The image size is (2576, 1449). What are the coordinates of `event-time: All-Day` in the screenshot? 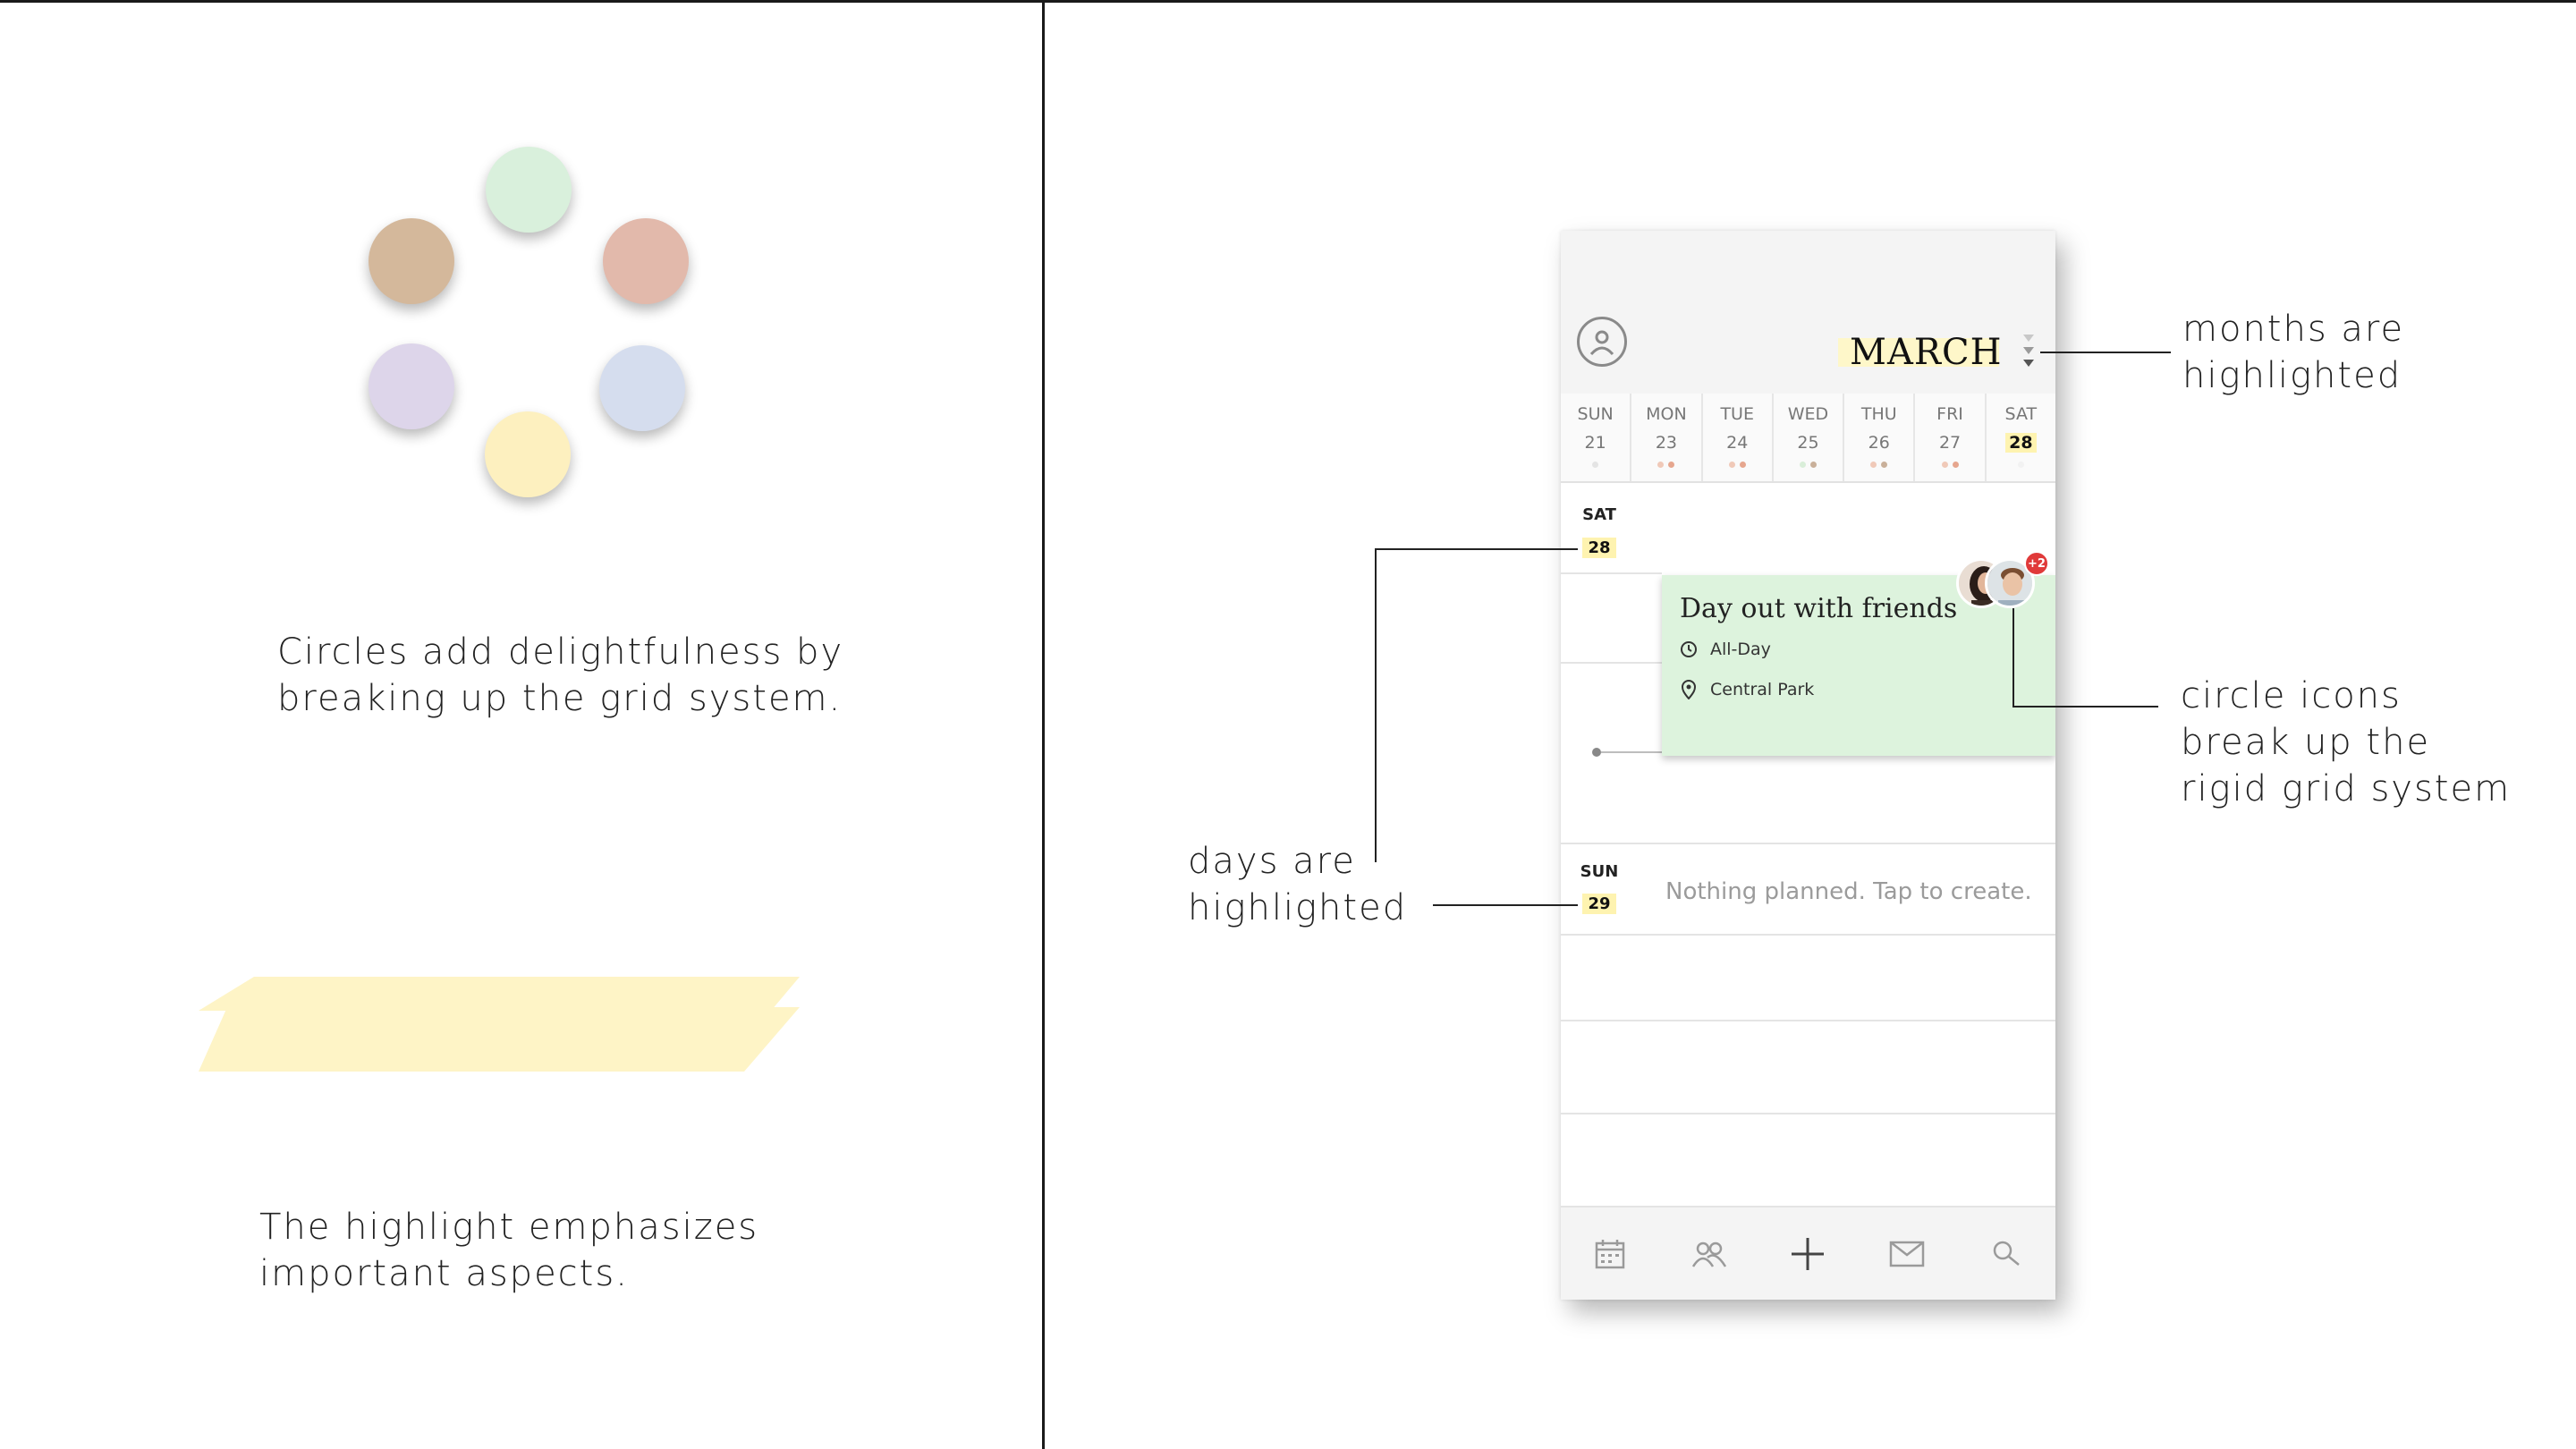 It's located at (1725, 649).